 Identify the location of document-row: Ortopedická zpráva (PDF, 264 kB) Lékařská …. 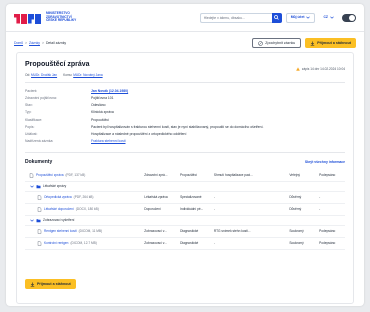
(185, 198).